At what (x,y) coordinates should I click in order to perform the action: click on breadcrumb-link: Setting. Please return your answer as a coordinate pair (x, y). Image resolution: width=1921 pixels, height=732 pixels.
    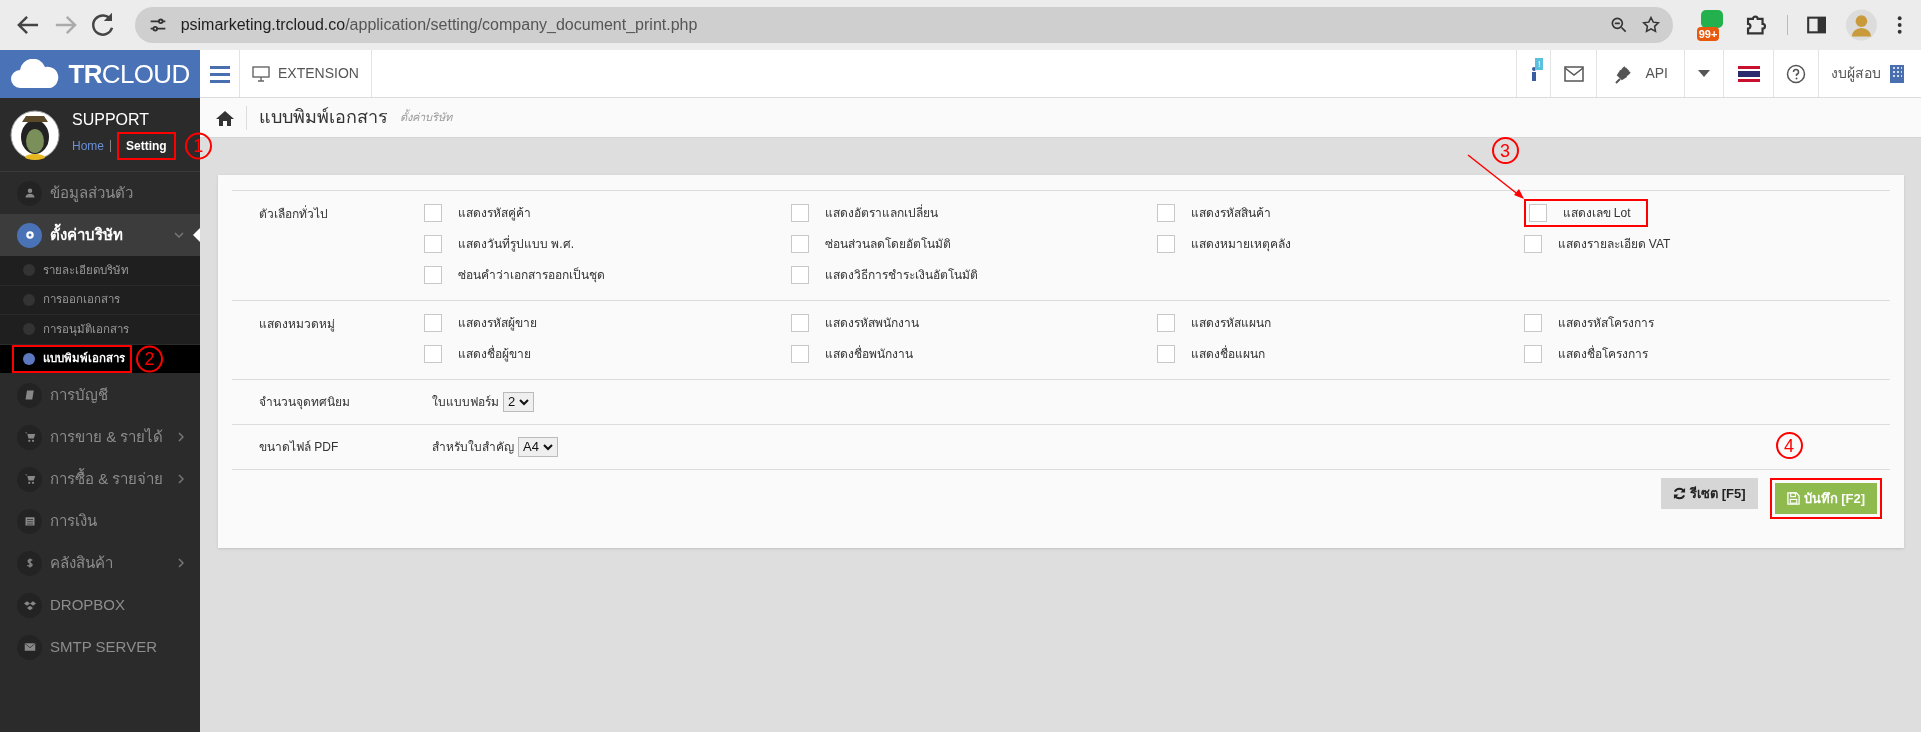
    Looking at the image, I should click on (146, 145).